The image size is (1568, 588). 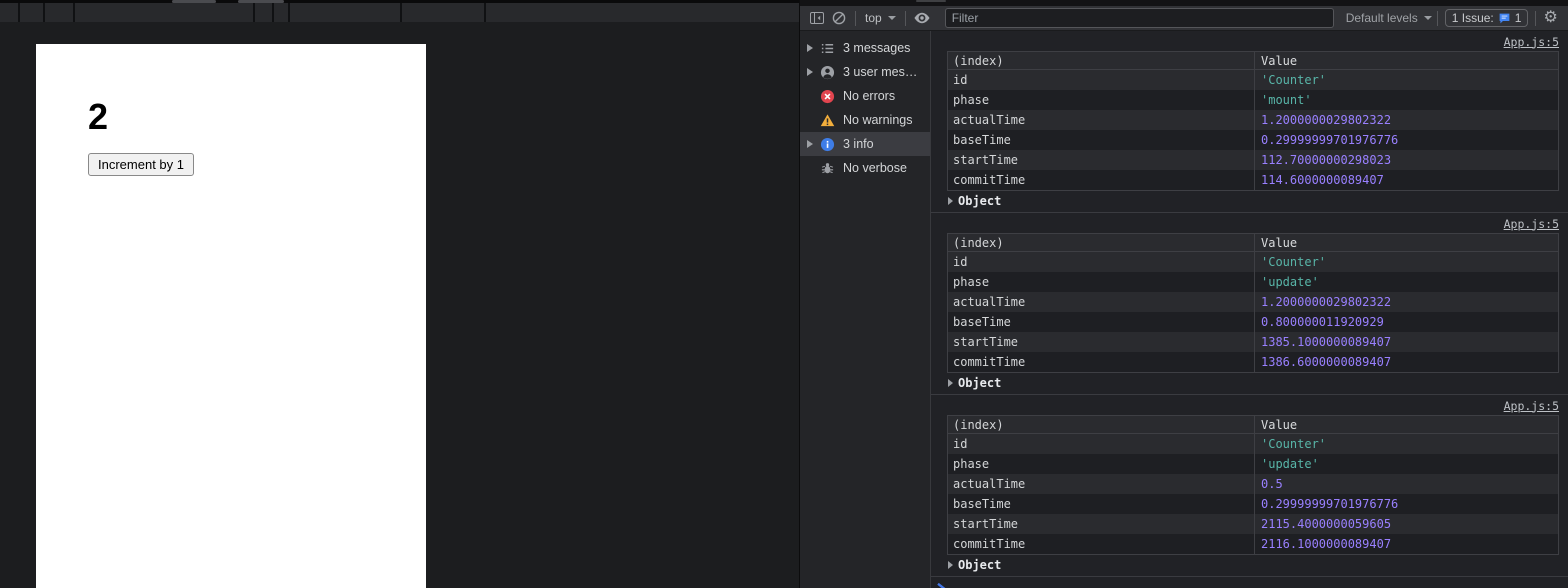 What do you see at coordinates (1330, 504) in the screenshot?
I see `row-value: 0.29999999701976776` at bounding box center [1330, 504].